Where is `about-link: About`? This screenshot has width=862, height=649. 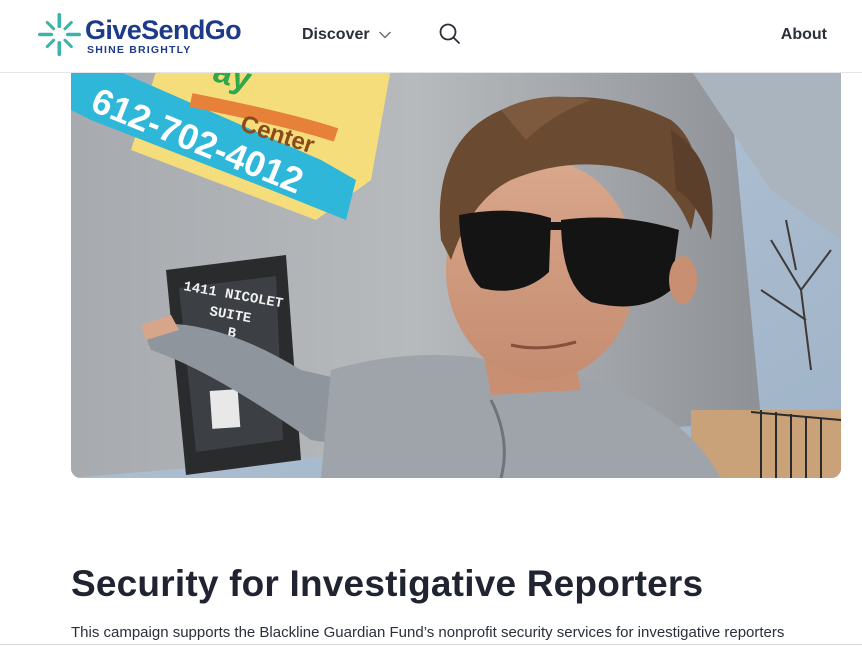 about-link: About is located at coordinates (804, 35).